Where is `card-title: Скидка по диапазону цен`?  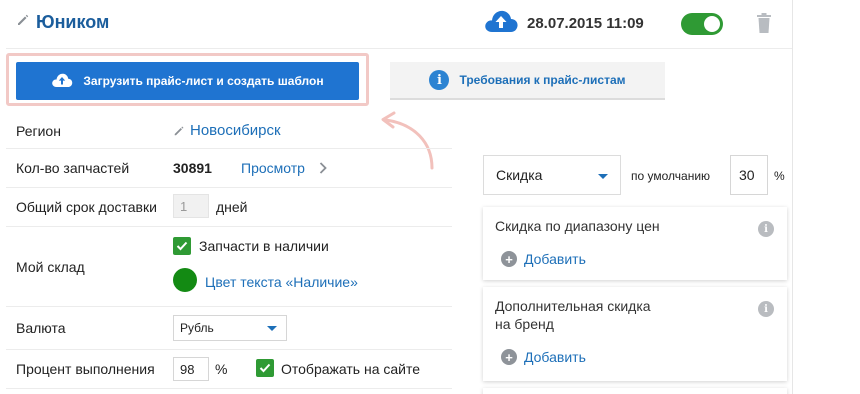
card-title: Скидка по диапазону цен is located at coordinates (577, 226).